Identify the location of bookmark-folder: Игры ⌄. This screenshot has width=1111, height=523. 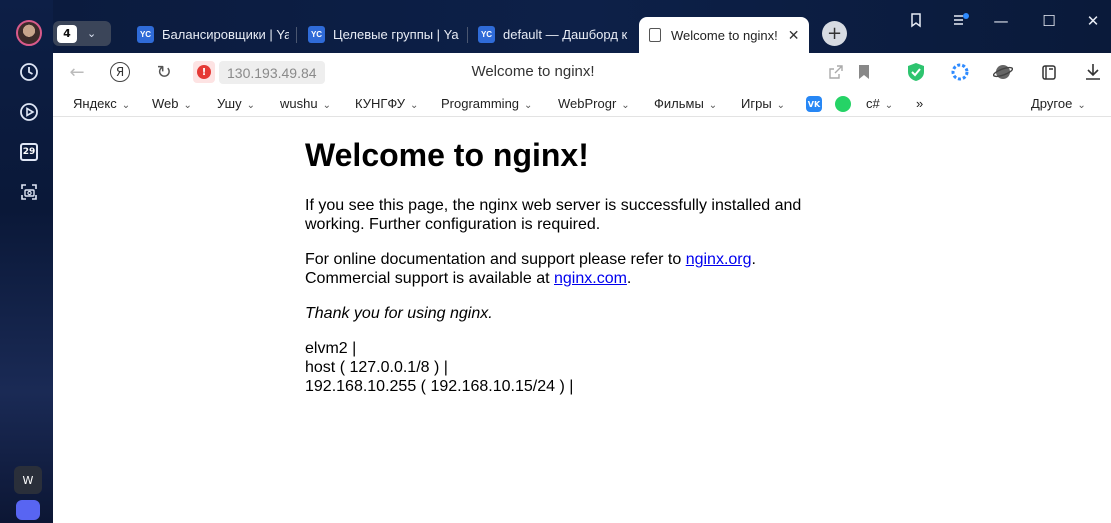
(763, 103).